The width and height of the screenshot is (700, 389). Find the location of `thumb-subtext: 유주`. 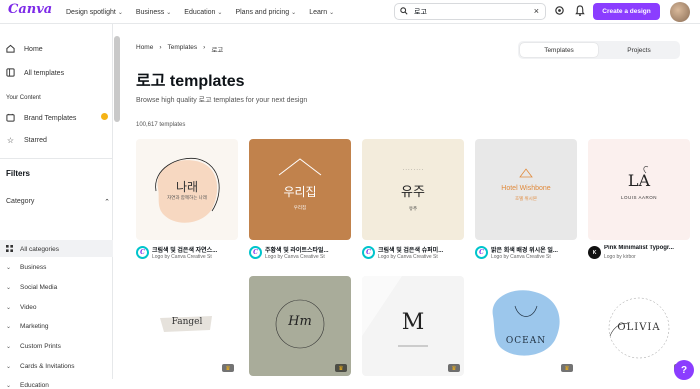

thumb-subtext: 유주 is located at coordinates (413, 208).